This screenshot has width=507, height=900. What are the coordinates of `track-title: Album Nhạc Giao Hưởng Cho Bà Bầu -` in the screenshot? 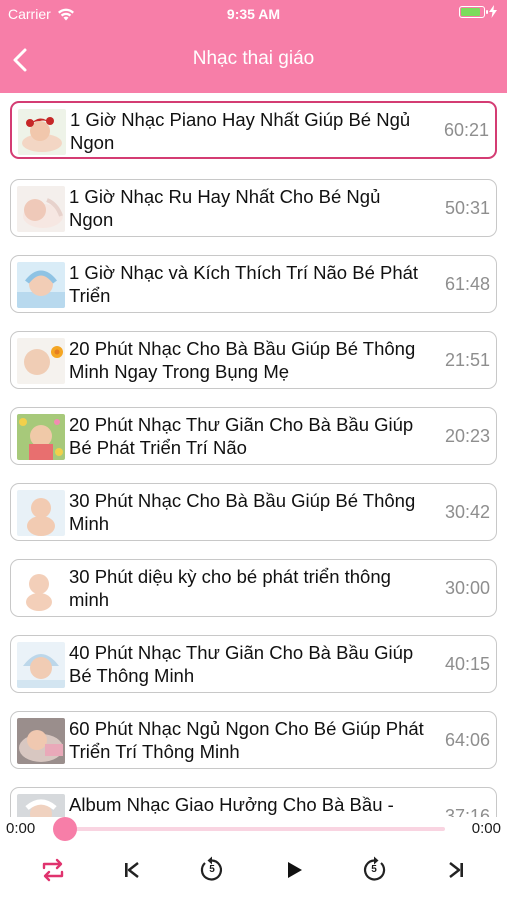 It's located at (231, 804).